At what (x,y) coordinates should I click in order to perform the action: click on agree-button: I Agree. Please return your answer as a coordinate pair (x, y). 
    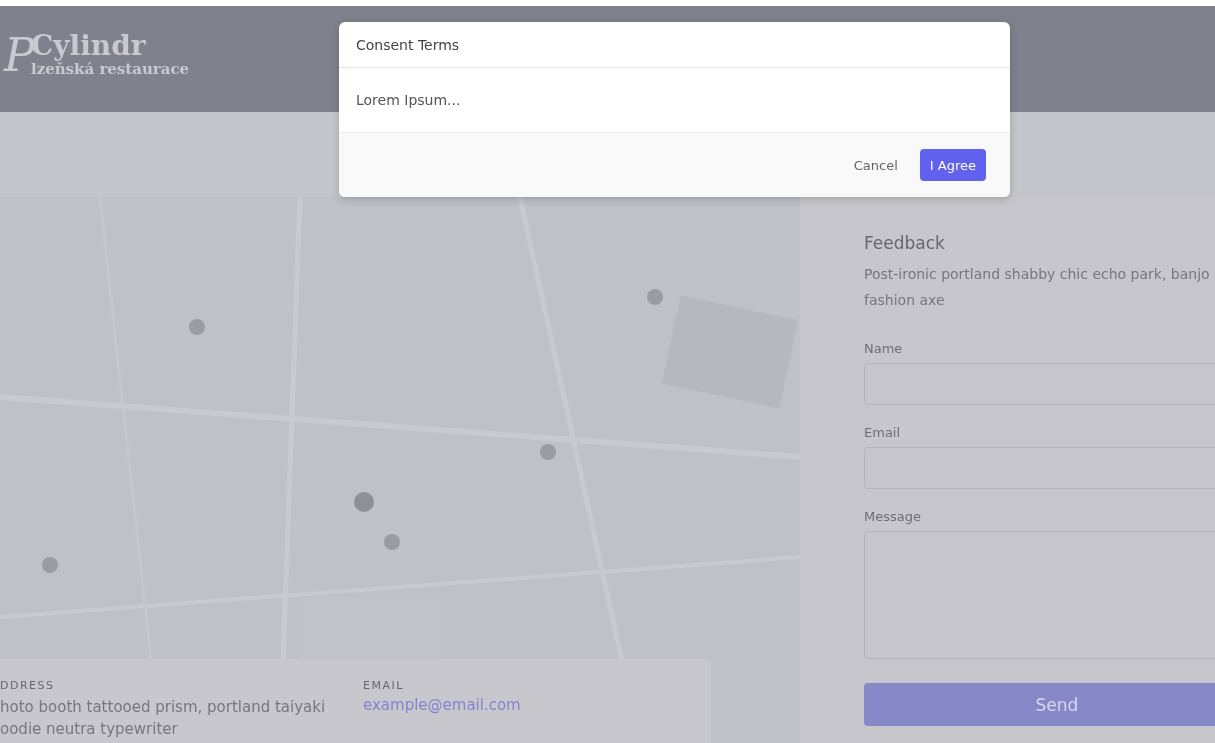
    Looking at the image, I should click on (952, 165).